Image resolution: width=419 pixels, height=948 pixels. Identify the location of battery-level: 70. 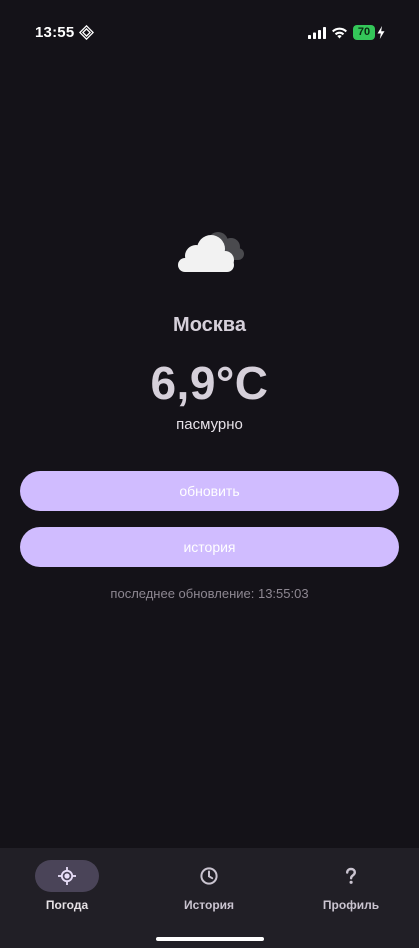
(364, 32).